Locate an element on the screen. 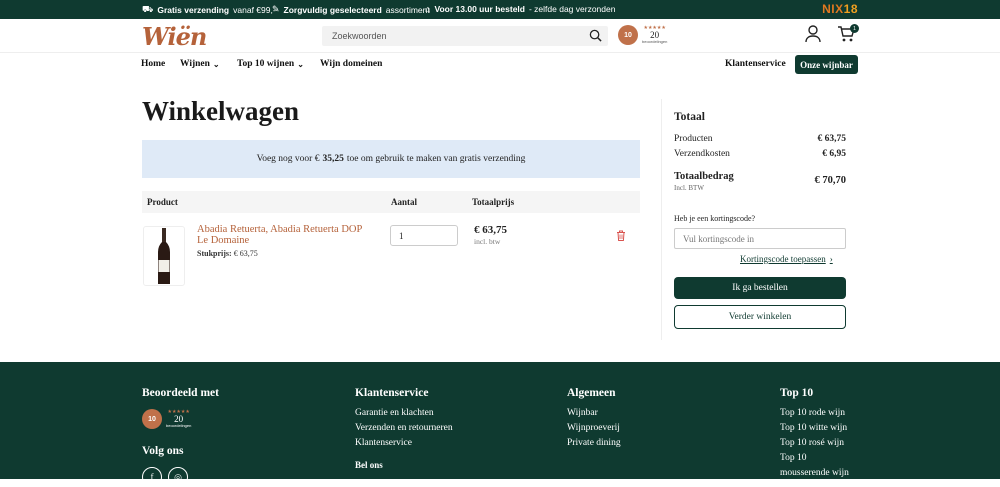  col-product: Product is located at coordinates (162, 202).